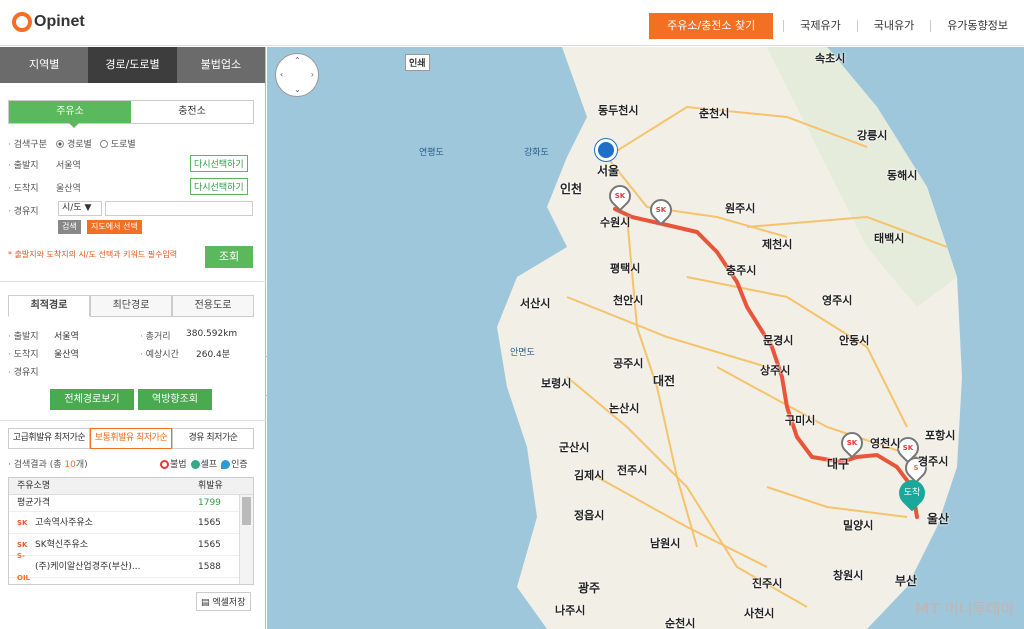  What do you see at coordinates (624, 408) in the screenshot?
I see `city-label: 논산시` at bounding box center [624, 408].